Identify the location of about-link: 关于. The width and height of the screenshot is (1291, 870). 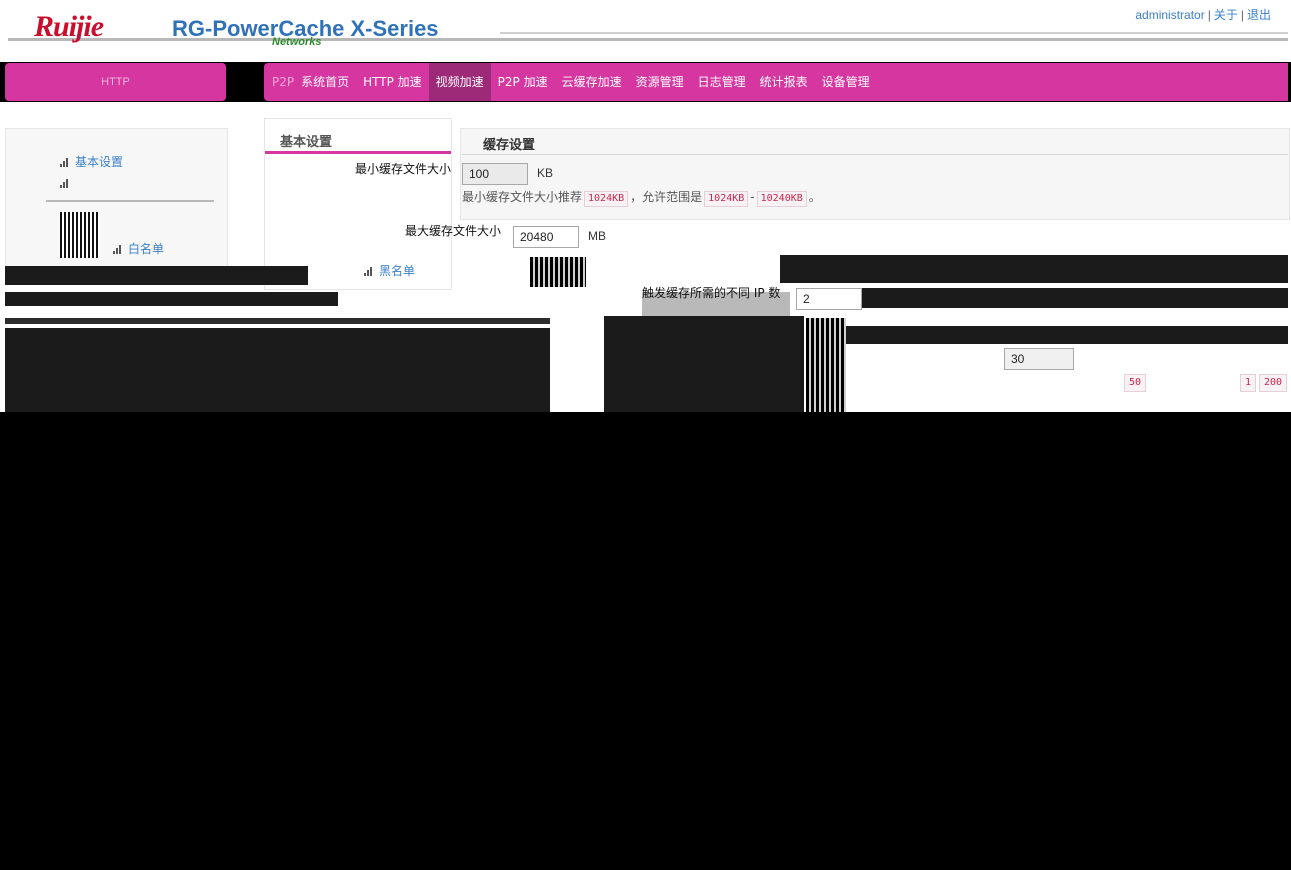
(1226, 15).